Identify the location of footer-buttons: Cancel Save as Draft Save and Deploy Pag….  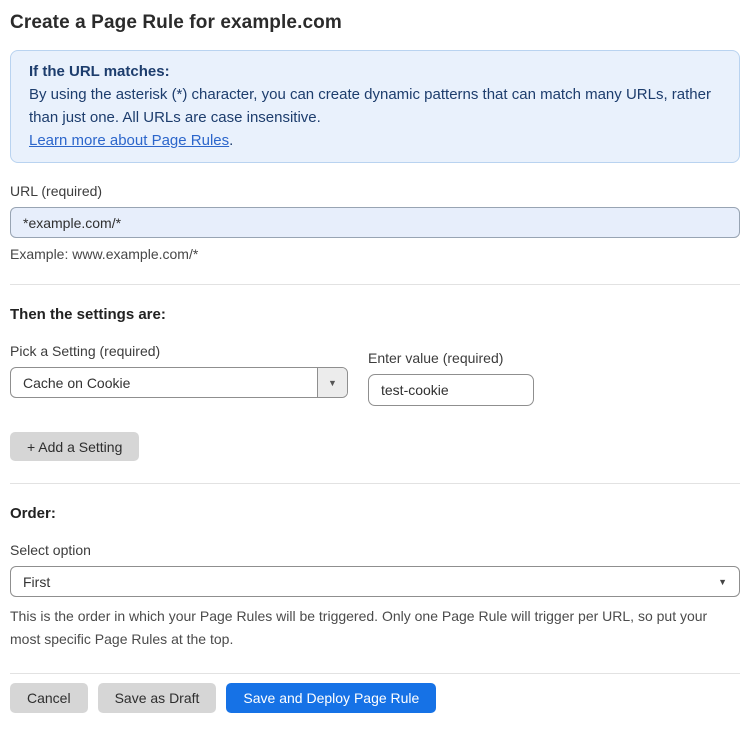
(375, 698).